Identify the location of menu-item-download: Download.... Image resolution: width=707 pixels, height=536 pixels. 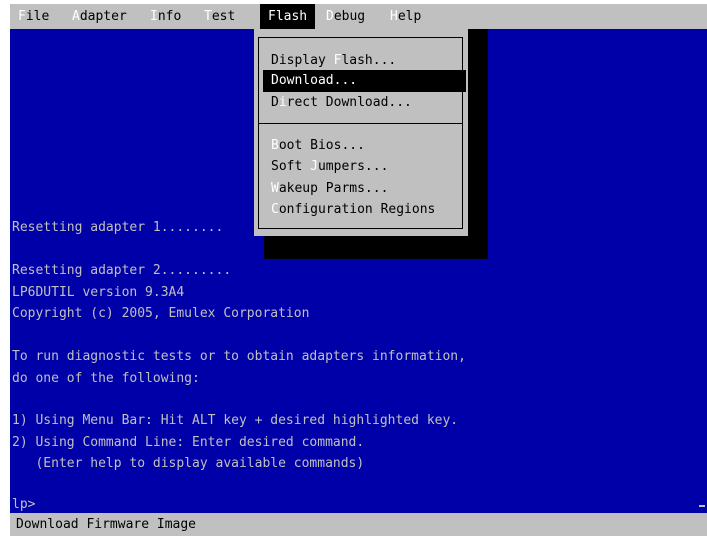
(364, 81).